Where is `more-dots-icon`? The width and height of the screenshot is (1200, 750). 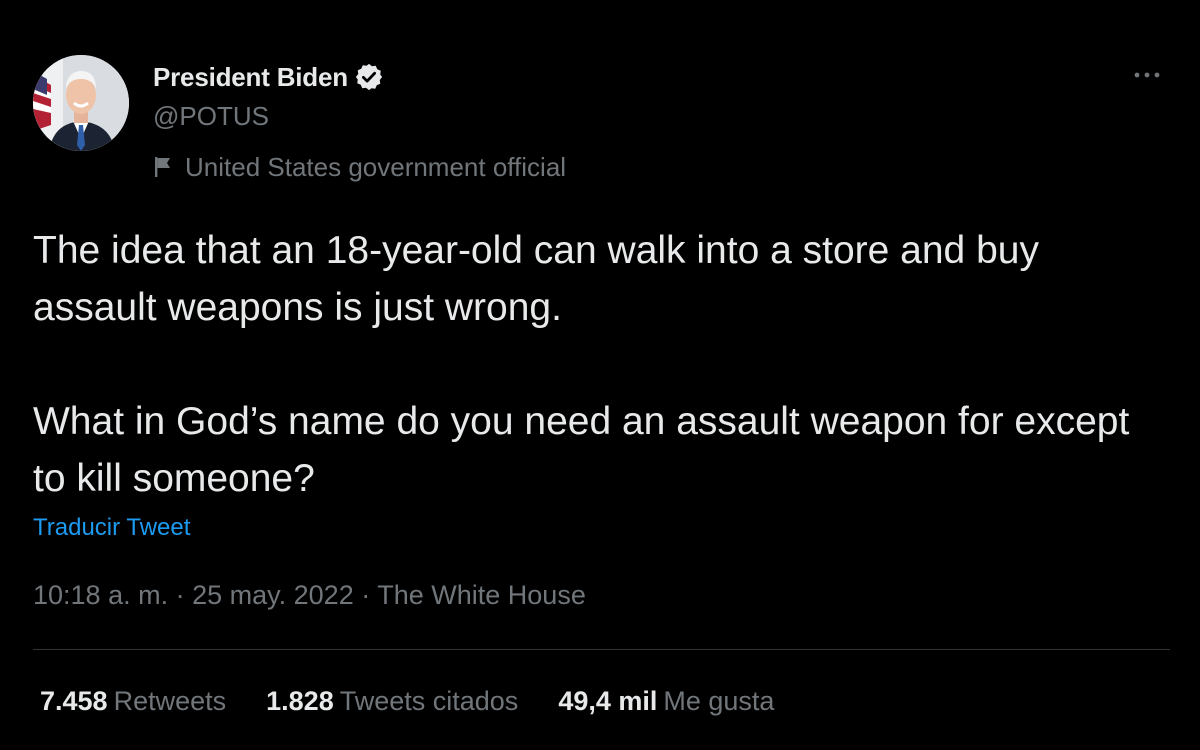
more-dots-icon is located at coordinates (1147, 75).